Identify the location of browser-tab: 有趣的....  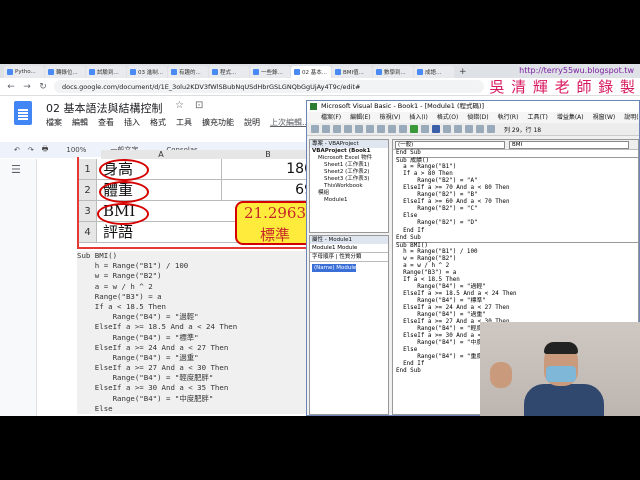
(188, 72).